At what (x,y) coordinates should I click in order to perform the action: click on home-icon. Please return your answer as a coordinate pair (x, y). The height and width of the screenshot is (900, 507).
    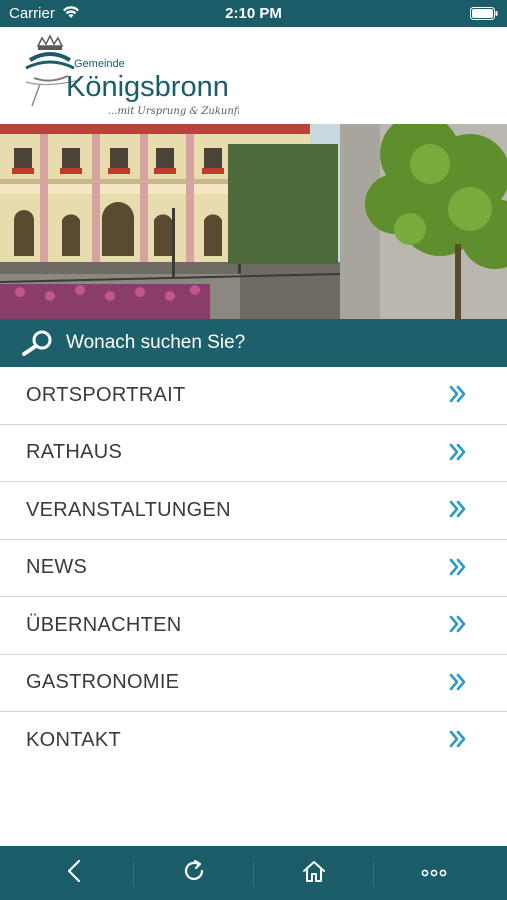
    Looking at the image, I should click on (314, 873).